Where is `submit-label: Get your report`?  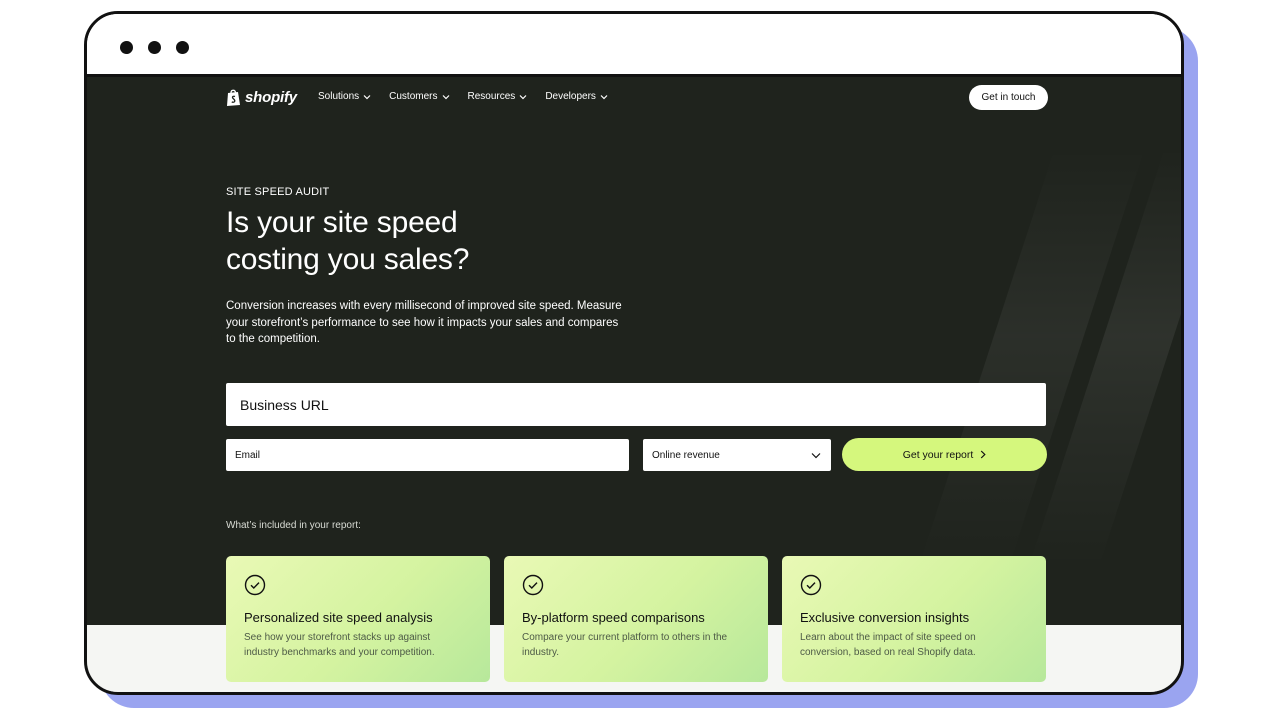 submit-label: Get your report is located at coordinates (938, 454).